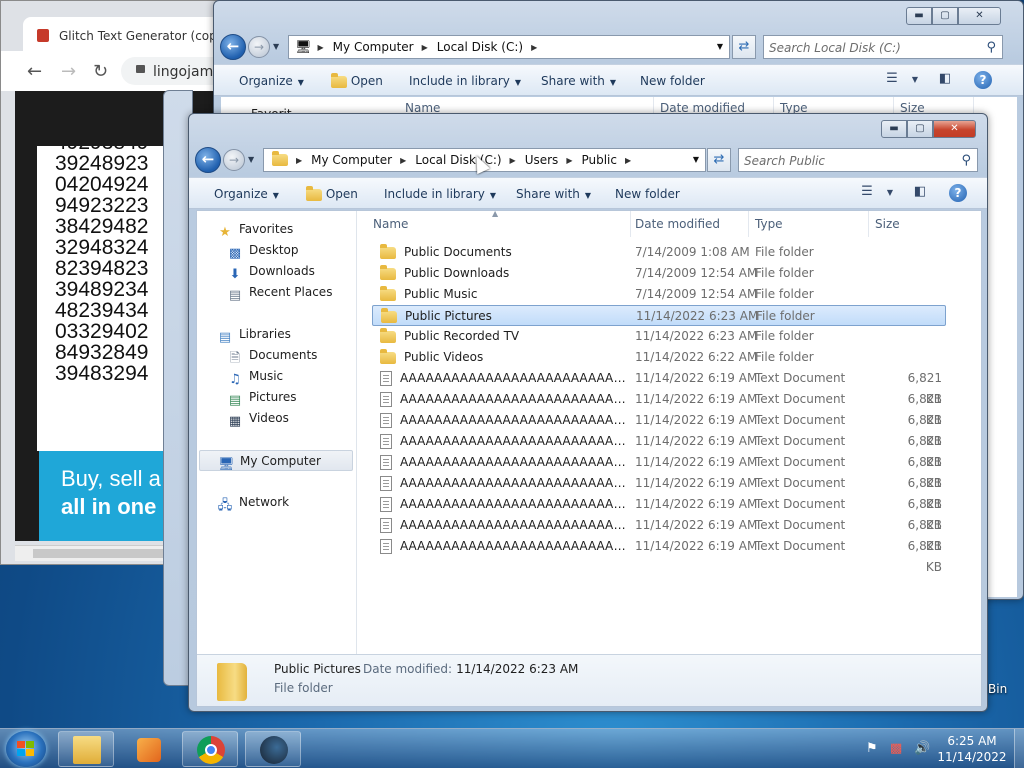 The width and height of the screenshot is (1024, 768). I want to click on breadcrumb-local-disk: Local Disk (C:), so click(480, 47).